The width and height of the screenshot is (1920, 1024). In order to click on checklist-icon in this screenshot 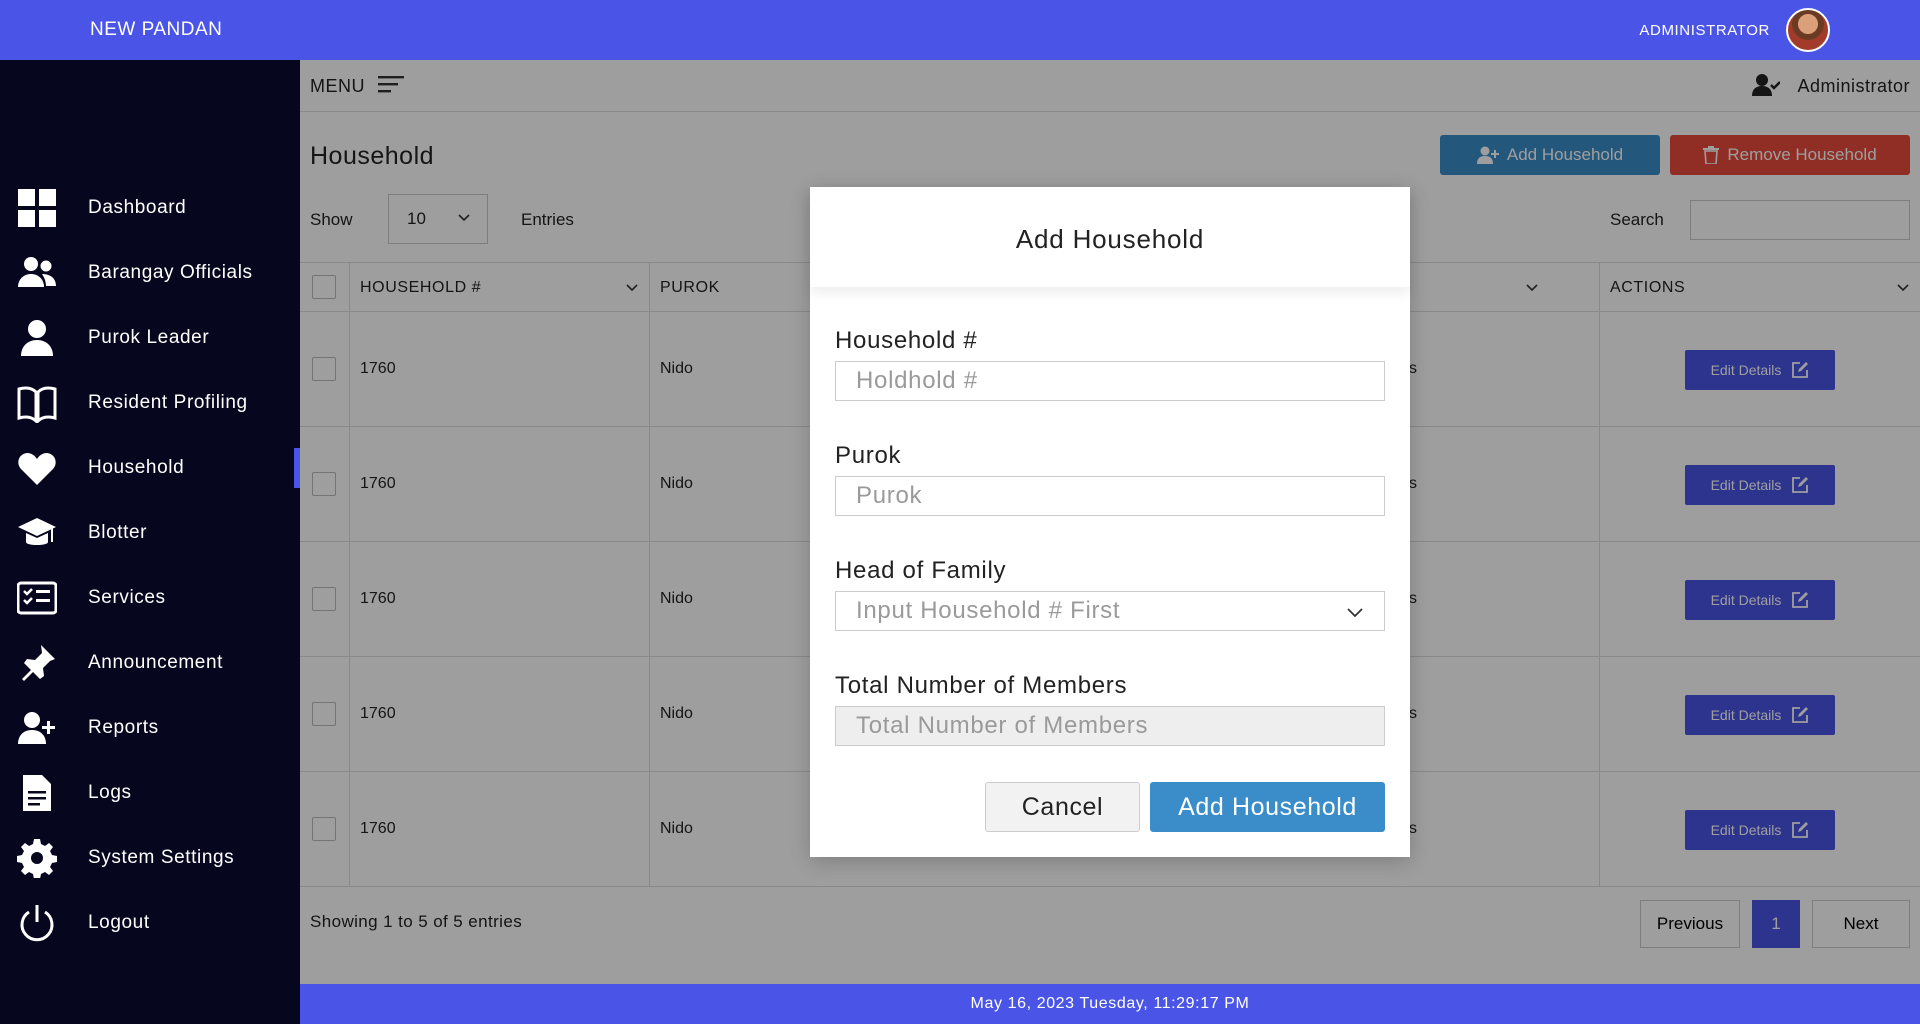, I will do `click(37, 598)`.